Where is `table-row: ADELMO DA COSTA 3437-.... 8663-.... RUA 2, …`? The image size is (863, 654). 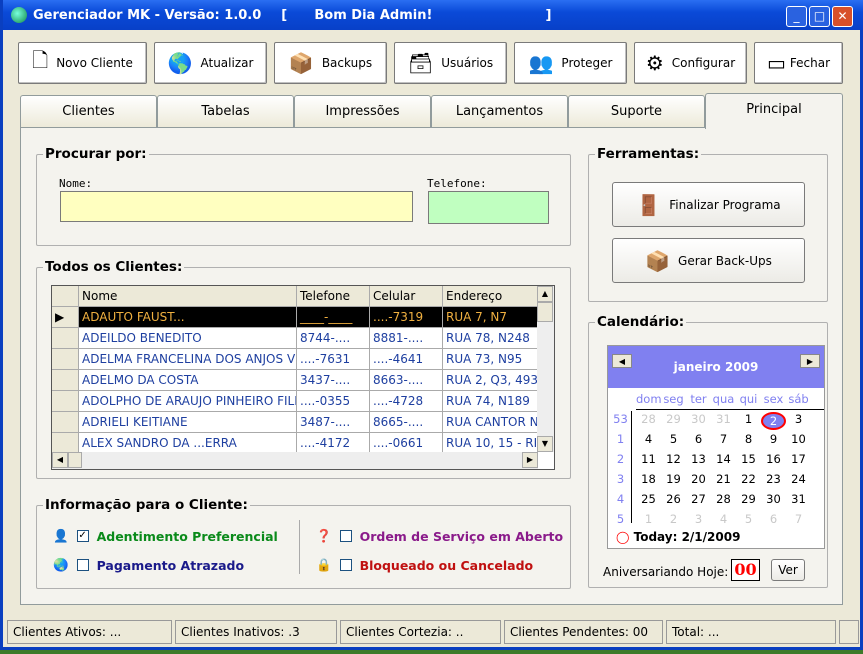
table-row: ADELMO DA COSTA 3437-.... 8663-.... RUA 2, … is located at coordinates (295, 380).